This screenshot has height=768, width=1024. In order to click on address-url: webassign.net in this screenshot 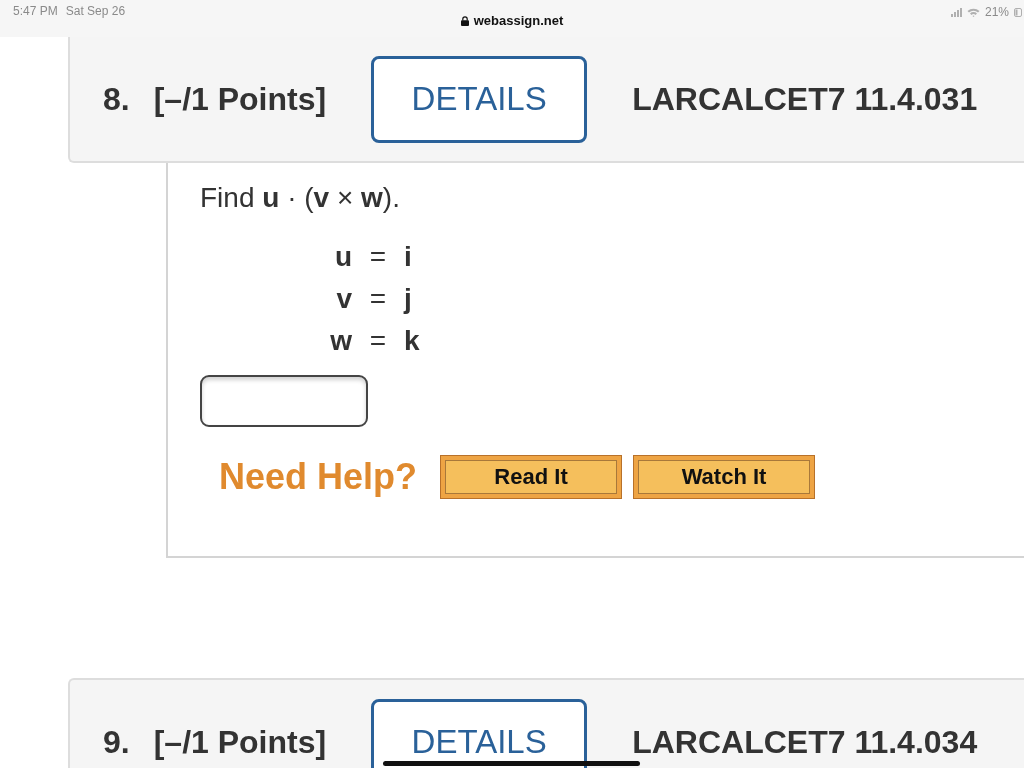, I will do `click(518, 21)`.